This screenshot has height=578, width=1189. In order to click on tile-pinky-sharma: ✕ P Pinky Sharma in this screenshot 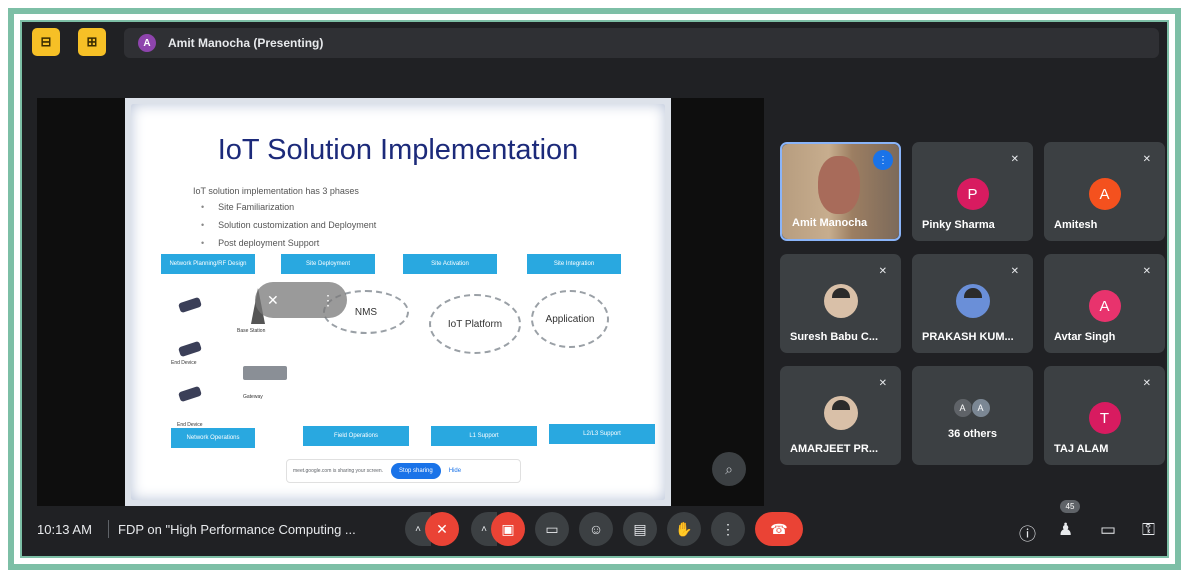, I will do `click(972, 191)`.